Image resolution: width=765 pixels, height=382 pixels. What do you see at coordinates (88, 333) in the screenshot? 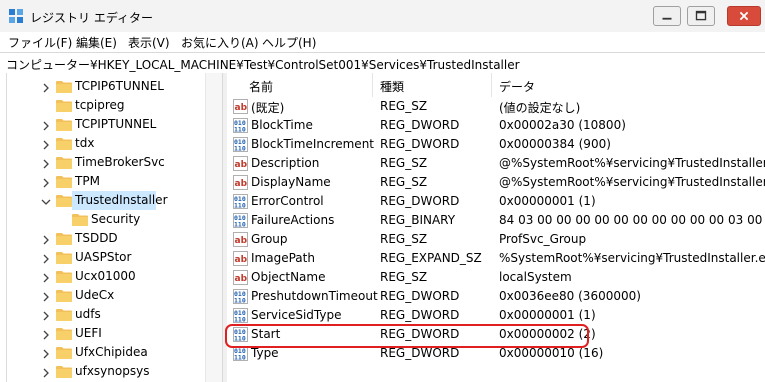
I see `tree-item-label: UEFI` at bounding box center [88, 333].